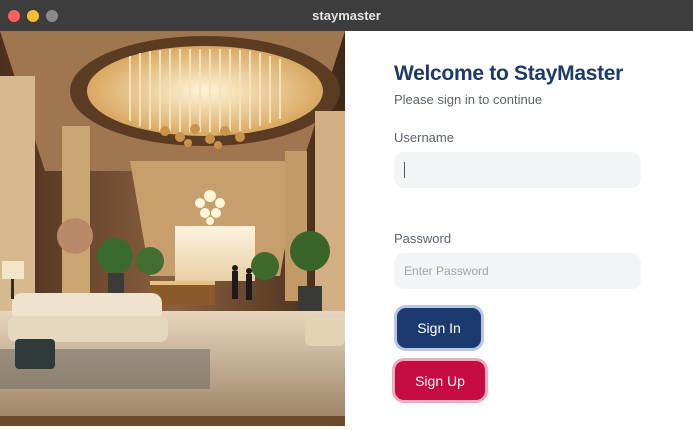  I want to click on password-label: Password, so click(423, 238).